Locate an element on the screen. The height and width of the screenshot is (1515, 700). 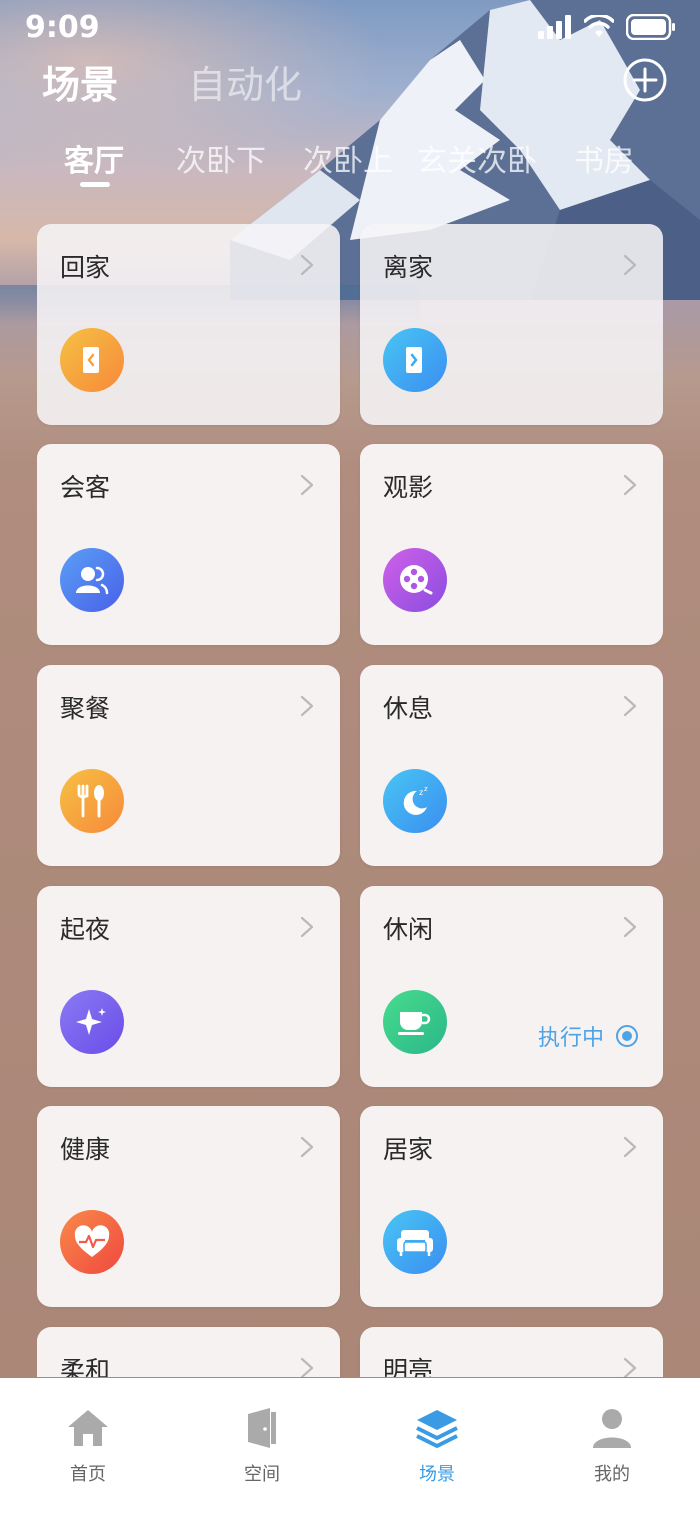
coffee-cup-icon is located at coordinates (415, 1022).